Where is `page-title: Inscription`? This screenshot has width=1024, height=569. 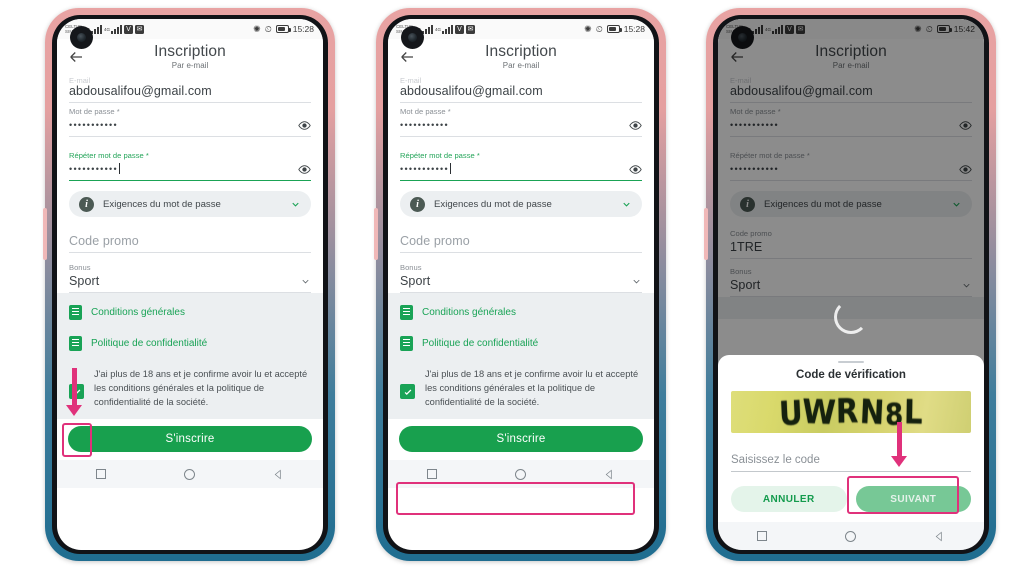 page-title: Inscription is located at coordinates (521, 51).